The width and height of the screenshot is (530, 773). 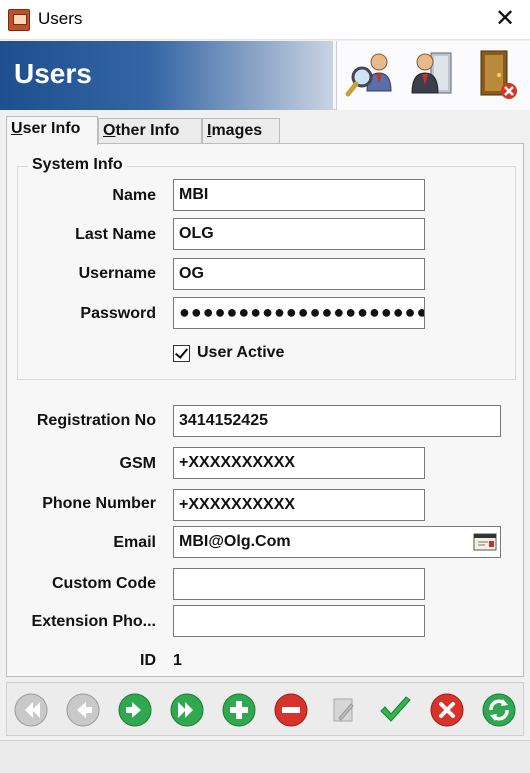 I want to click on search-user-icon, so click(x=368, y=75).